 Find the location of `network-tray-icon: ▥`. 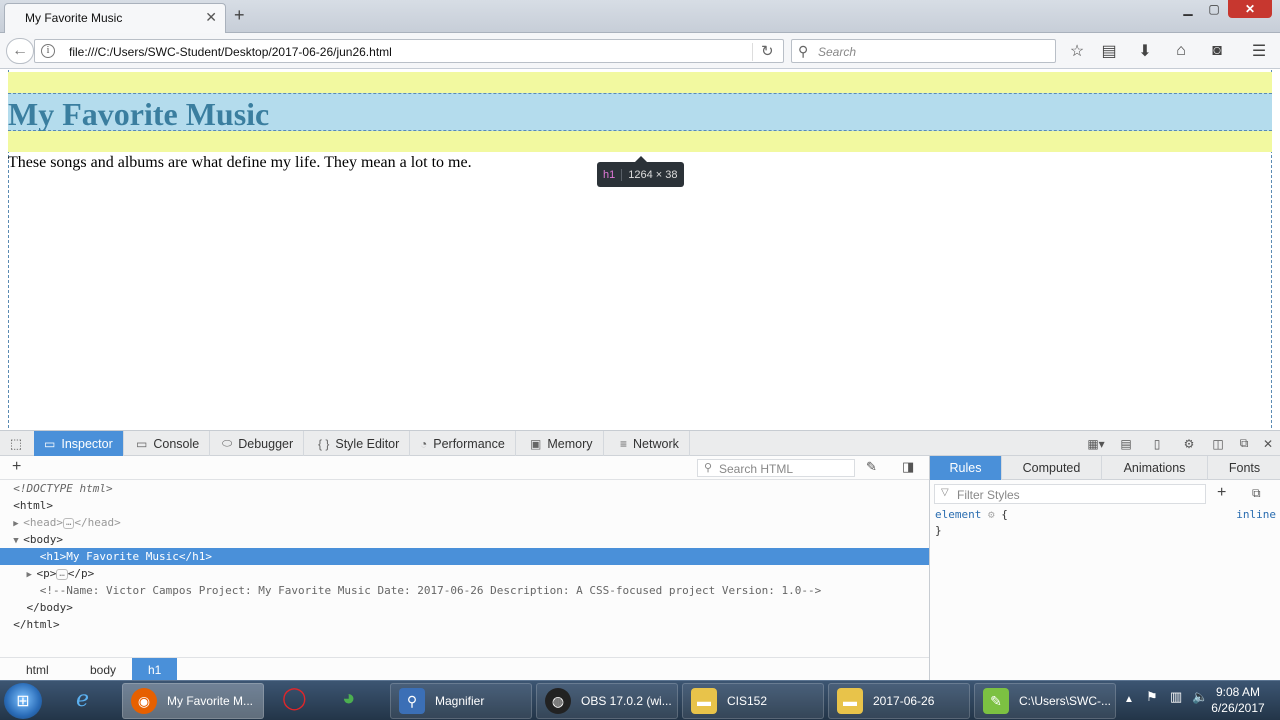

network-tray-icon: ▥ is located at coordinates (1176, 697).